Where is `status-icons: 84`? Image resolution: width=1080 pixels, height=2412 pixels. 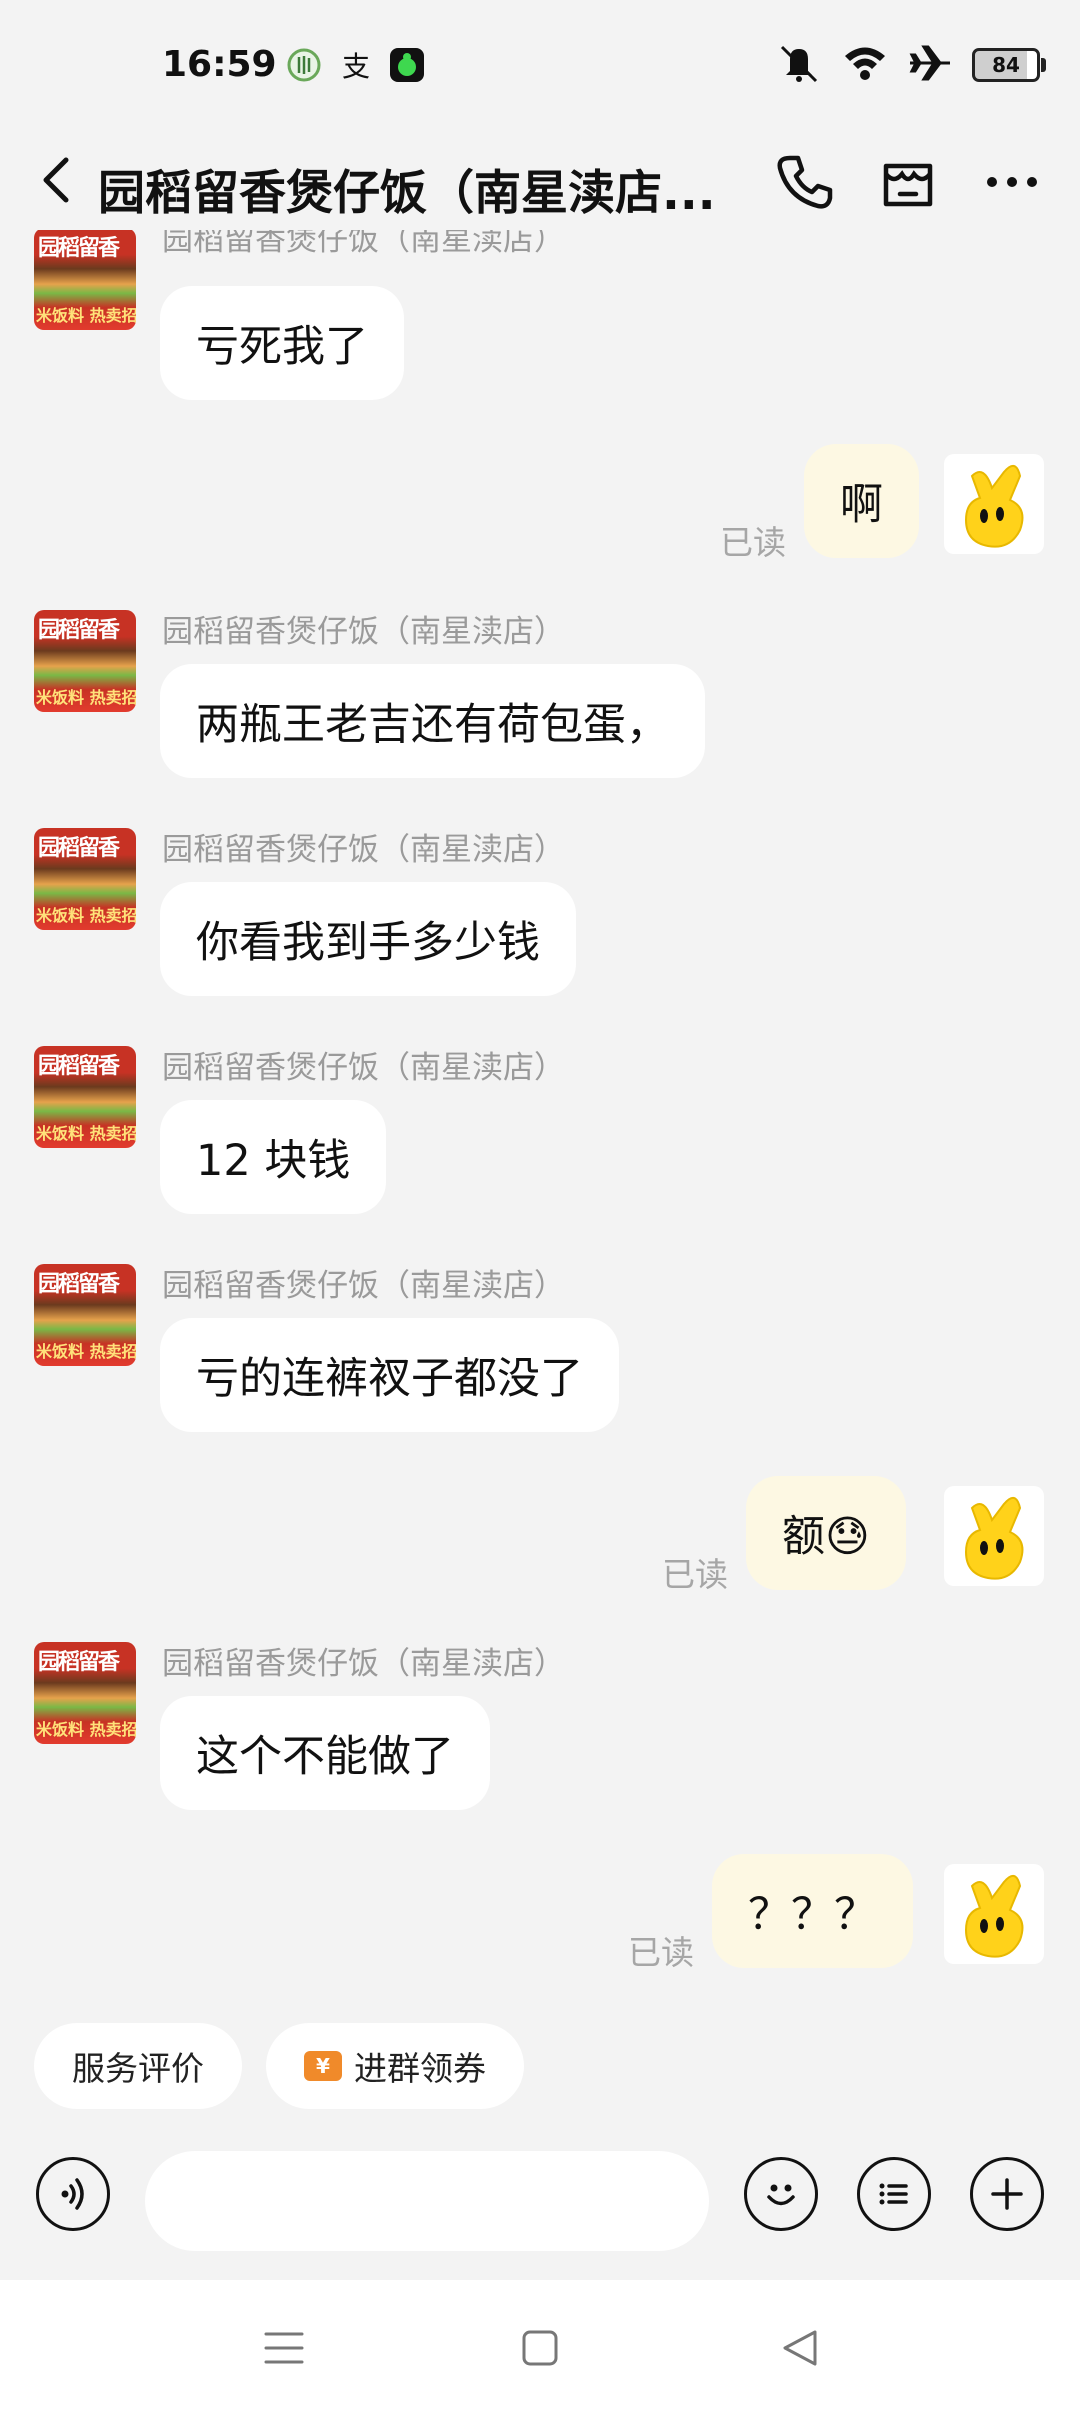
status-icons: 84 is located at coordinates (911, 65).